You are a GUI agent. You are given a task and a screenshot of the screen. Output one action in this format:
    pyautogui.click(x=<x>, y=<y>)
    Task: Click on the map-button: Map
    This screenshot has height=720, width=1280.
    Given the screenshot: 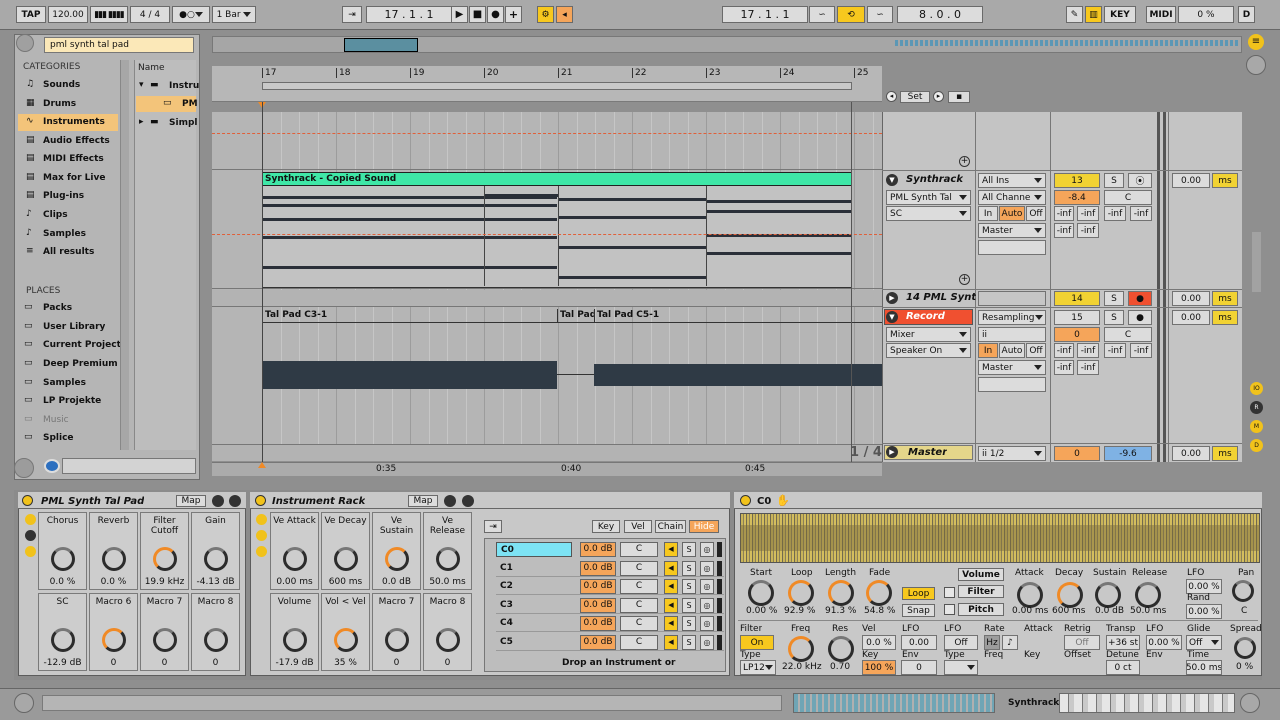 What is the action you would take?
    pyautogui.click(x=423, y=501)
    